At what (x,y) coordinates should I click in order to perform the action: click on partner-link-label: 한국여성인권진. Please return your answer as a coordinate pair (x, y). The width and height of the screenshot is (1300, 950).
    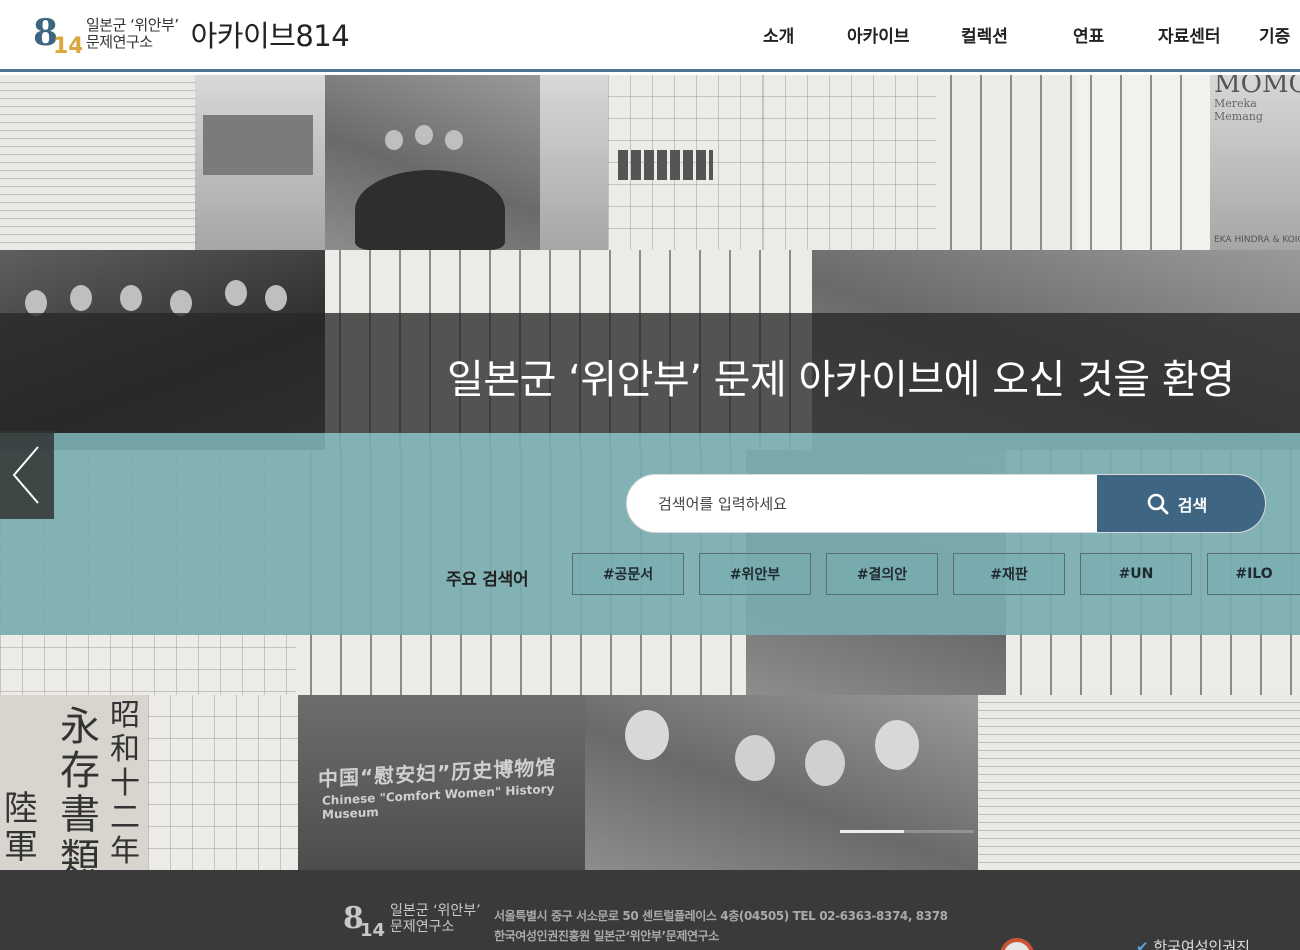
    Looking at the image, I should click on (1201, 944).